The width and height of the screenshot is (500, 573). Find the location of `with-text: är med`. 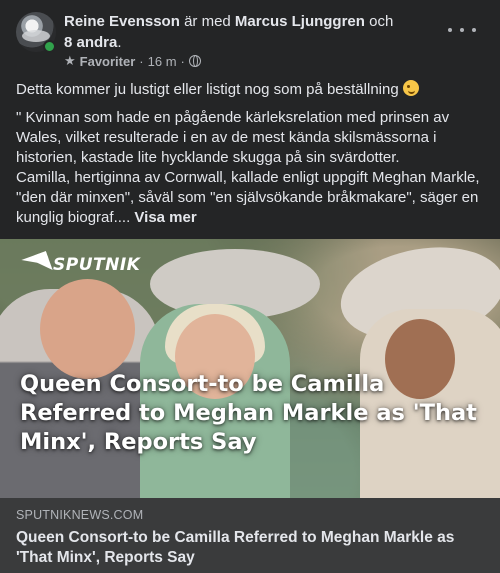

with-text: är med is located at coordinates (207, 21).